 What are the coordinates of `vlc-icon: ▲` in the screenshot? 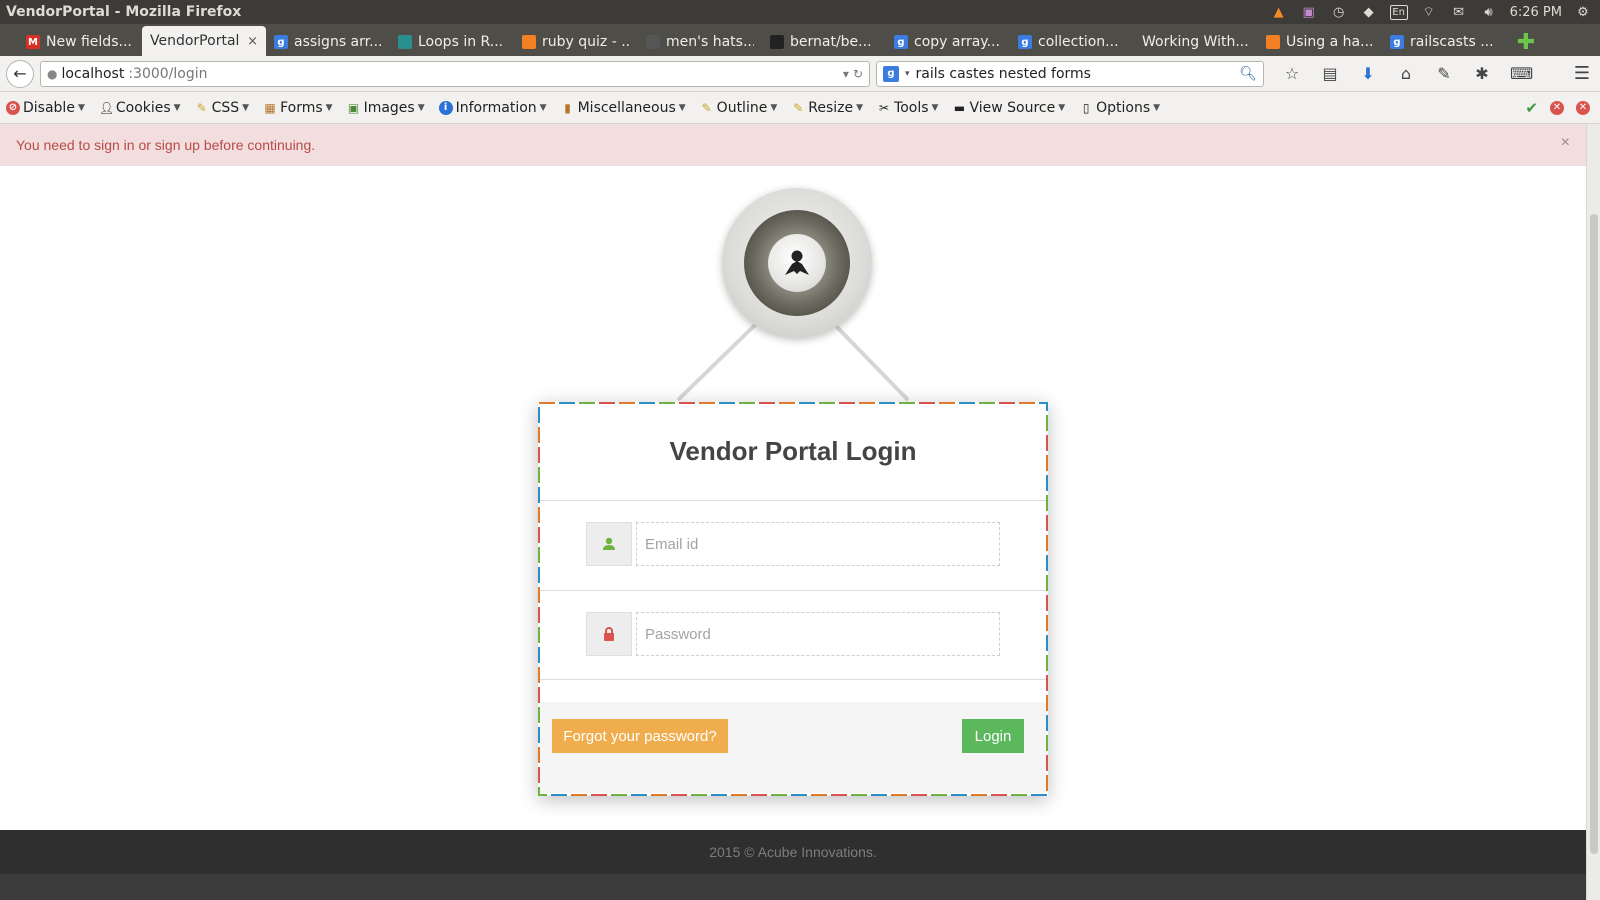 It's located at (1279, 12).